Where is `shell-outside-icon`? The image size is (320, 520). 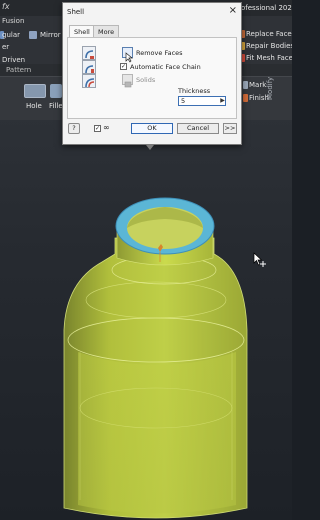
shell-outside-icon is located at coordinates (89, 67).